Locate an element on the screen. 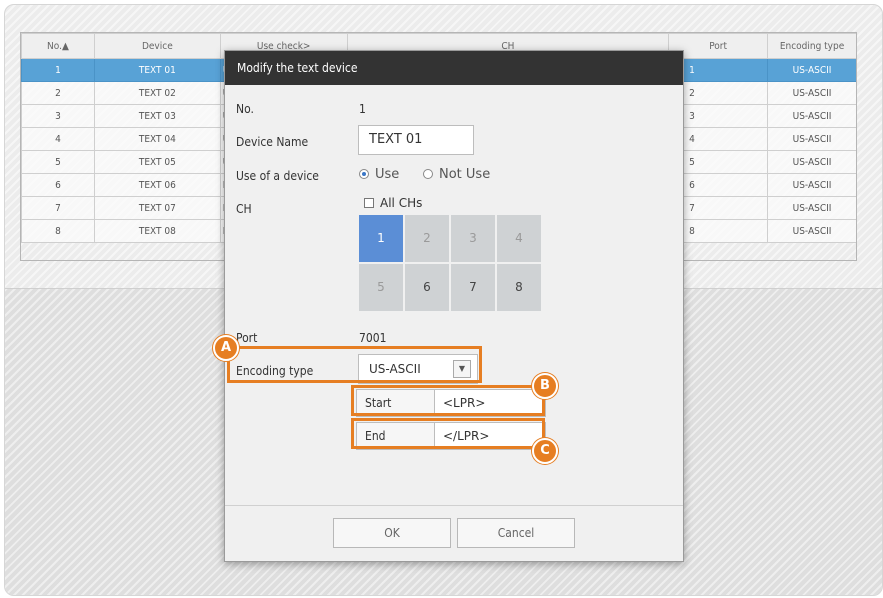 This screenshot has width=883, height=598. callout-b-highlight is located at coordinates (448, 400).